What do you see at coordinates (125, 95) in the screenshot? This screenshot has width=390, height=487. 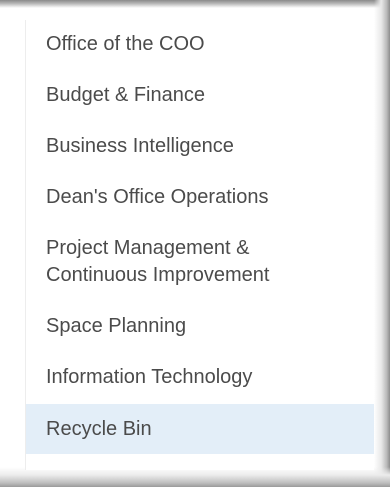 I see `nav-item-label: Budget & Finance` at bounding box center [125, 95].